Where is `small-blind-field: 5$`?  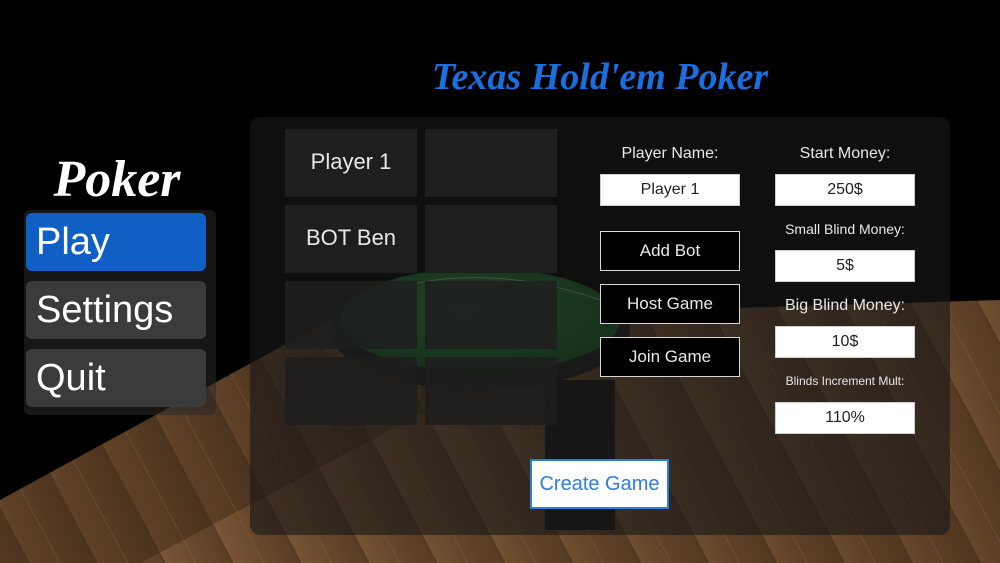 small-blind-field: 5$ is located at coordinates (845, 266).